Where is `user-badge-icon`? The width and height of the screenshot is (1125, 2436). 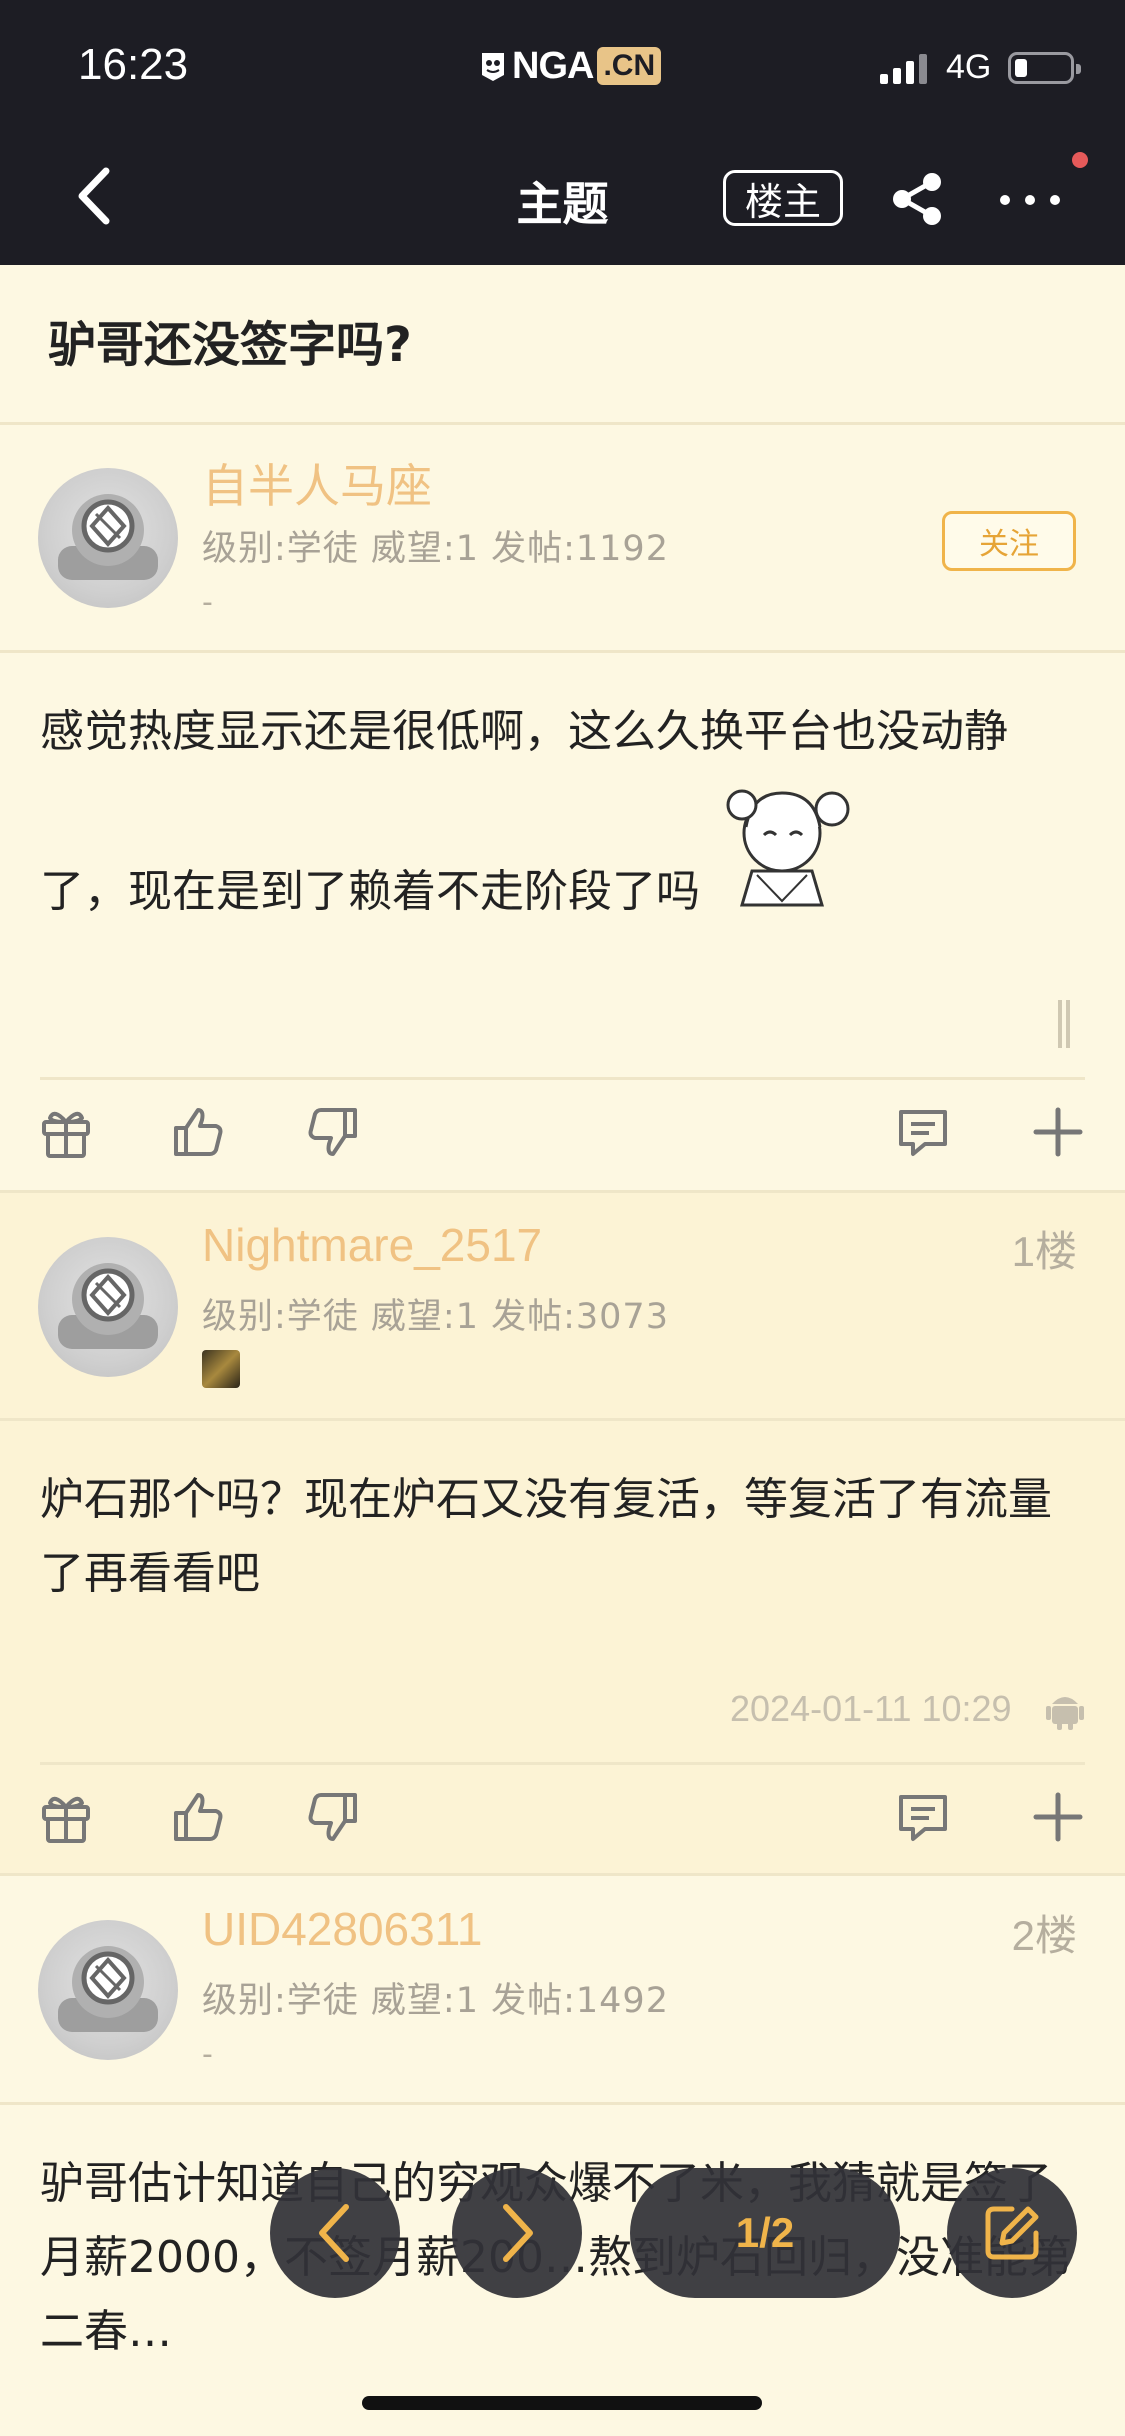
user-badge-icon is located at coordinates (221, 1369).